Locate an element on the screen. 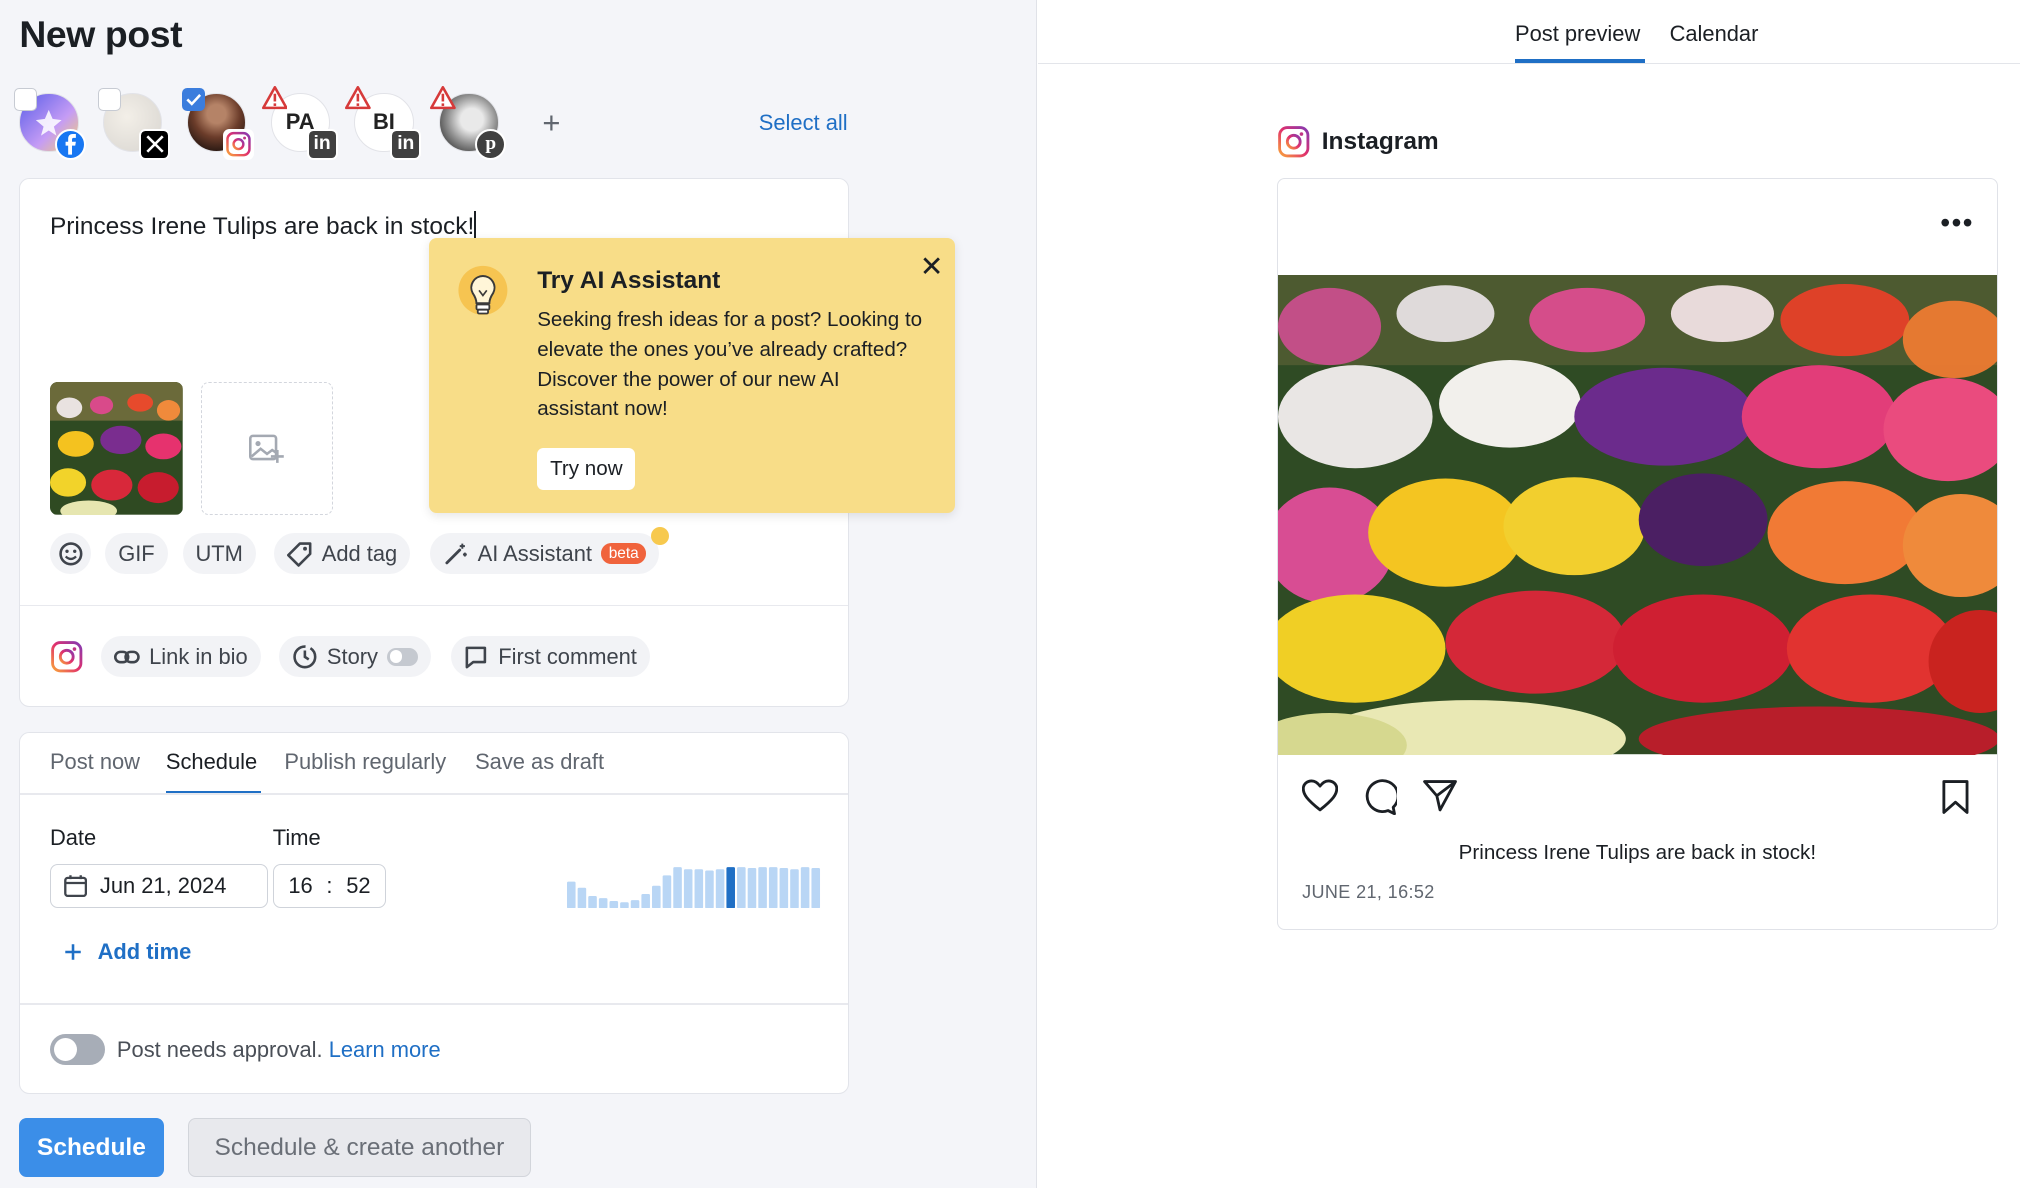  add-tag-button: Add tag is located at coordinates (342, 554).